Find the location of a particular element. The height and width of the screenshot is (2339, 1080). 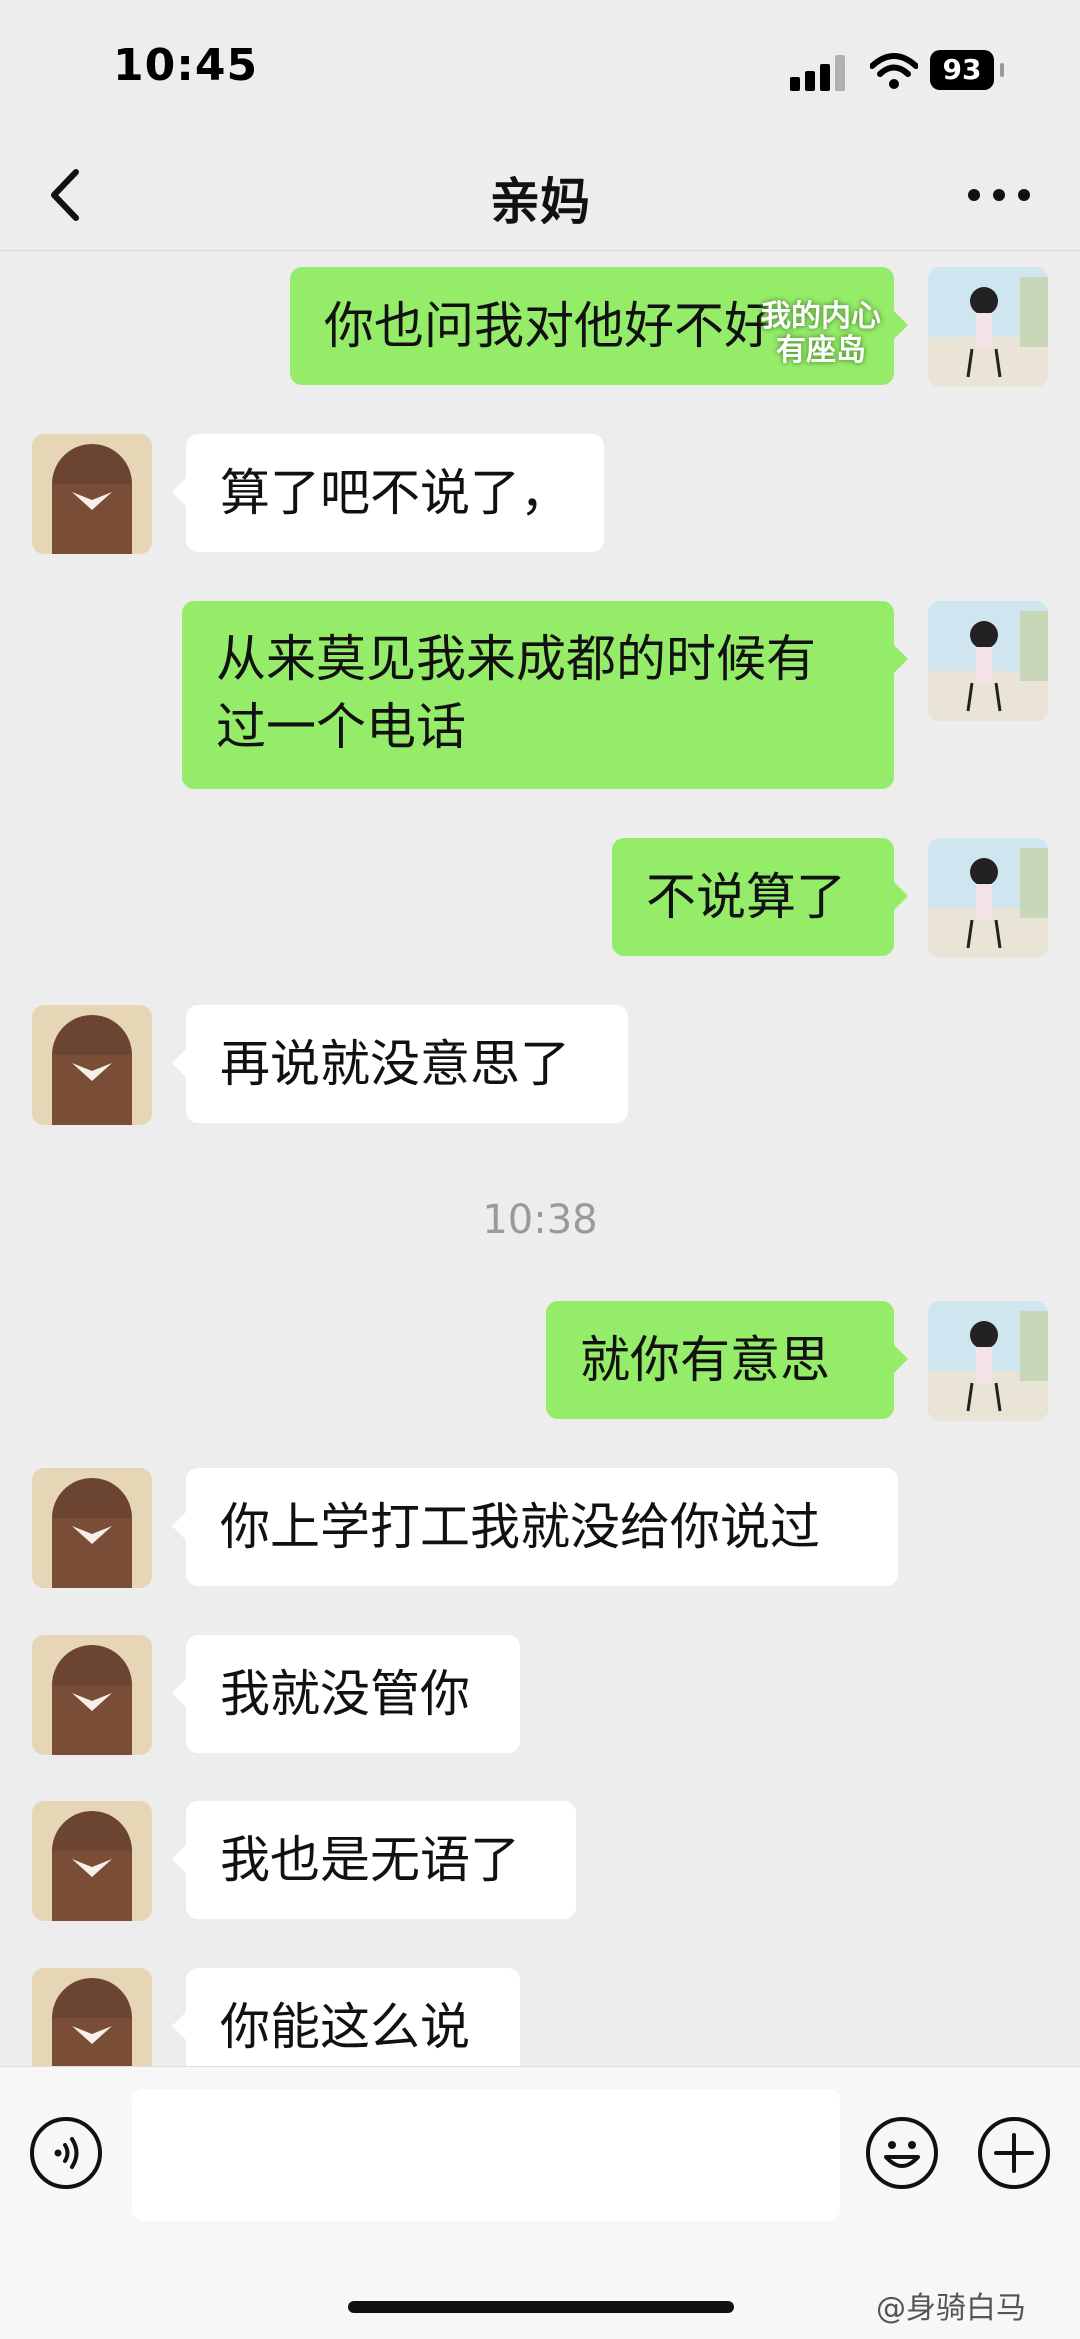

message-text: 再说就没意思了 is located at coordinates (395, 1064).